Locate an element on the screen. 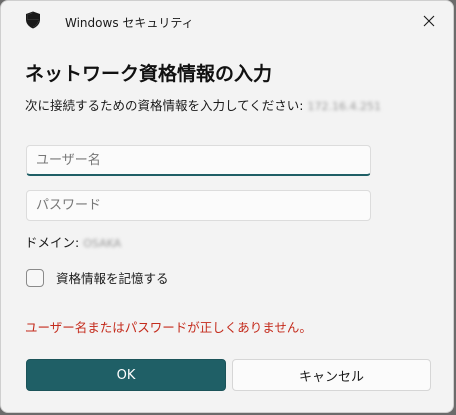 Image resolution: width=456 pixels, height=415 pixels. server-address: 172.16.4.251 is located at coordinates (344, 106).